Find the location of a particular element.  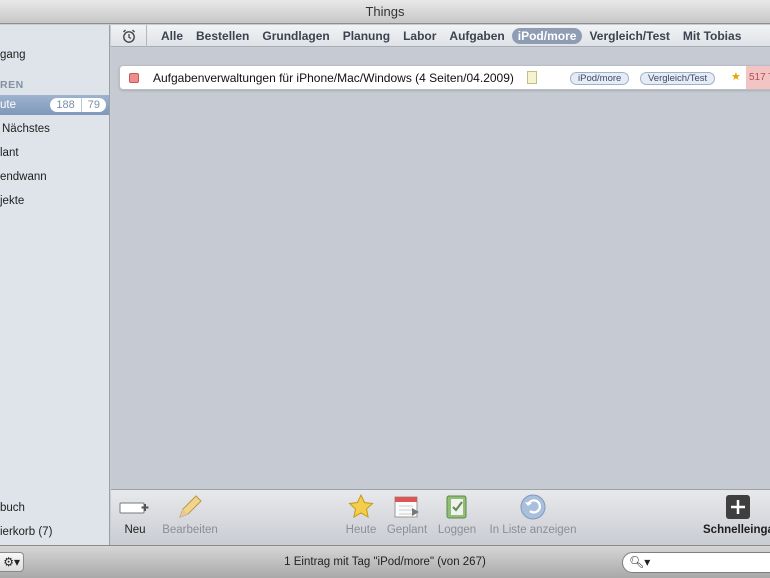

sidebar-item-label: buch is located at coordinates (12, 508).